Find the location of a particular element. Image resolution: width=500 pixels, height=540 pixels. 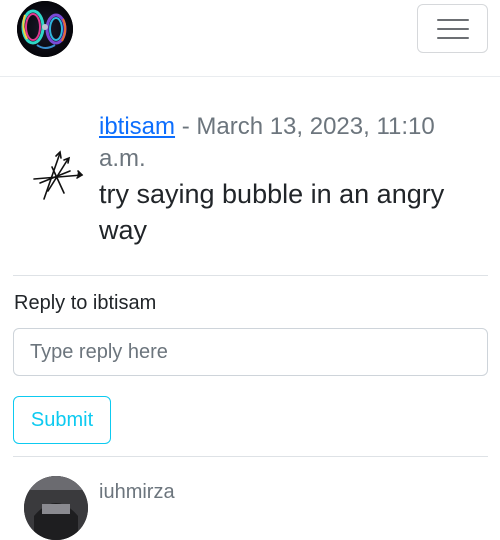

reply-label: Reply to ibtisam is located at coordinates (85, 303).